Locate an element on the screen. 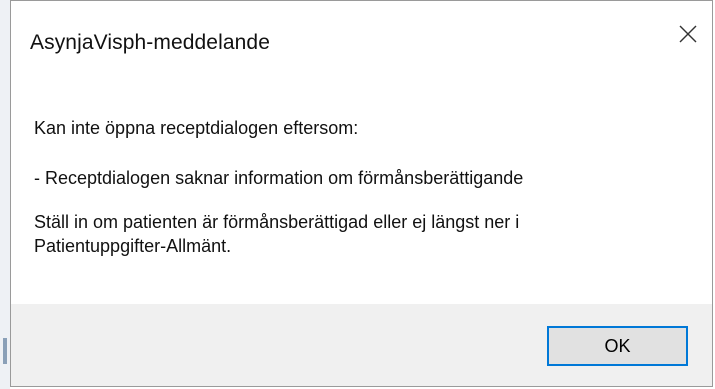 This screenshot has height=389, width=715. close-button is located at coordinates (689, 36).